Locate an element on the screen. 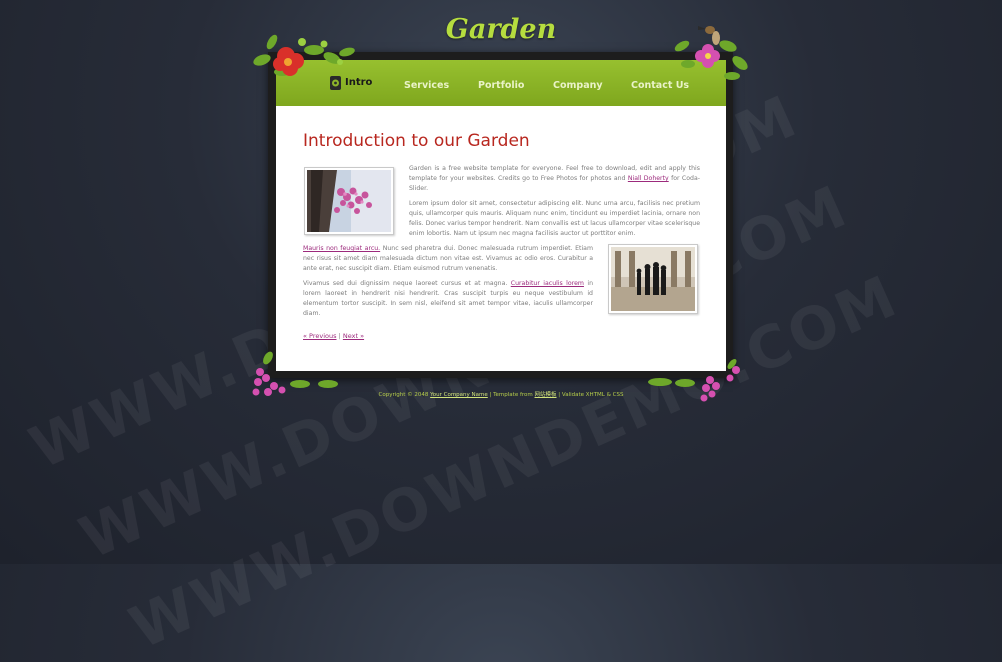 The width and height of the screenshot is (1002, 662). mauris-link: Mauris non feugiat arcu. is located at coordinates (341, 248).